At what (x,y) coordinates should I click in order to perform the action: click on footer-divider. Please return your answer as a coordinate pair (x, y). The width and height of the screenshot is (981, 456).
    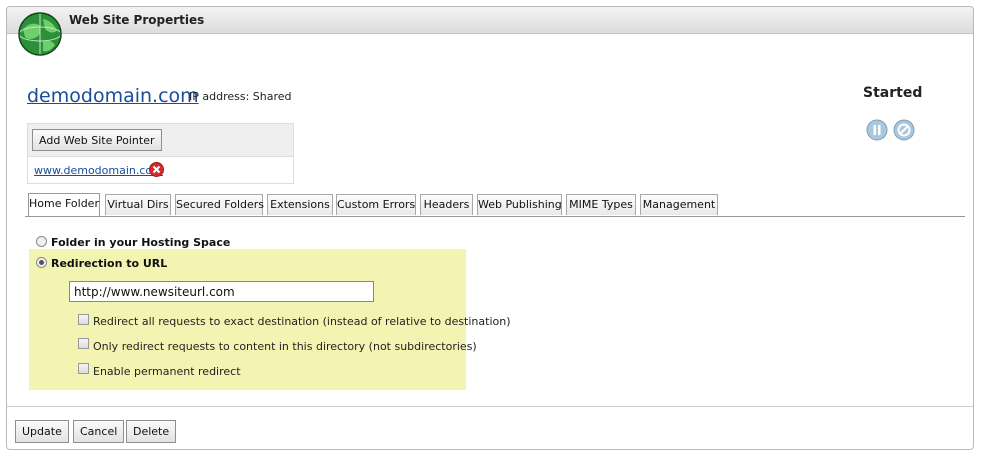
    Looking at the image, I should click on (490, 406).